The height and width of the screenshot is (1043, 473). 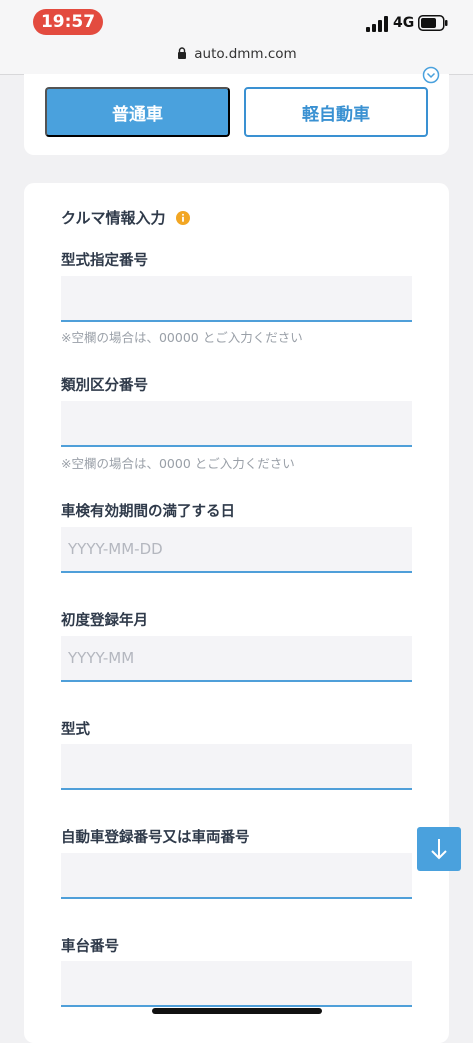 I want to click on info-icon, so click(x=182, y=217).